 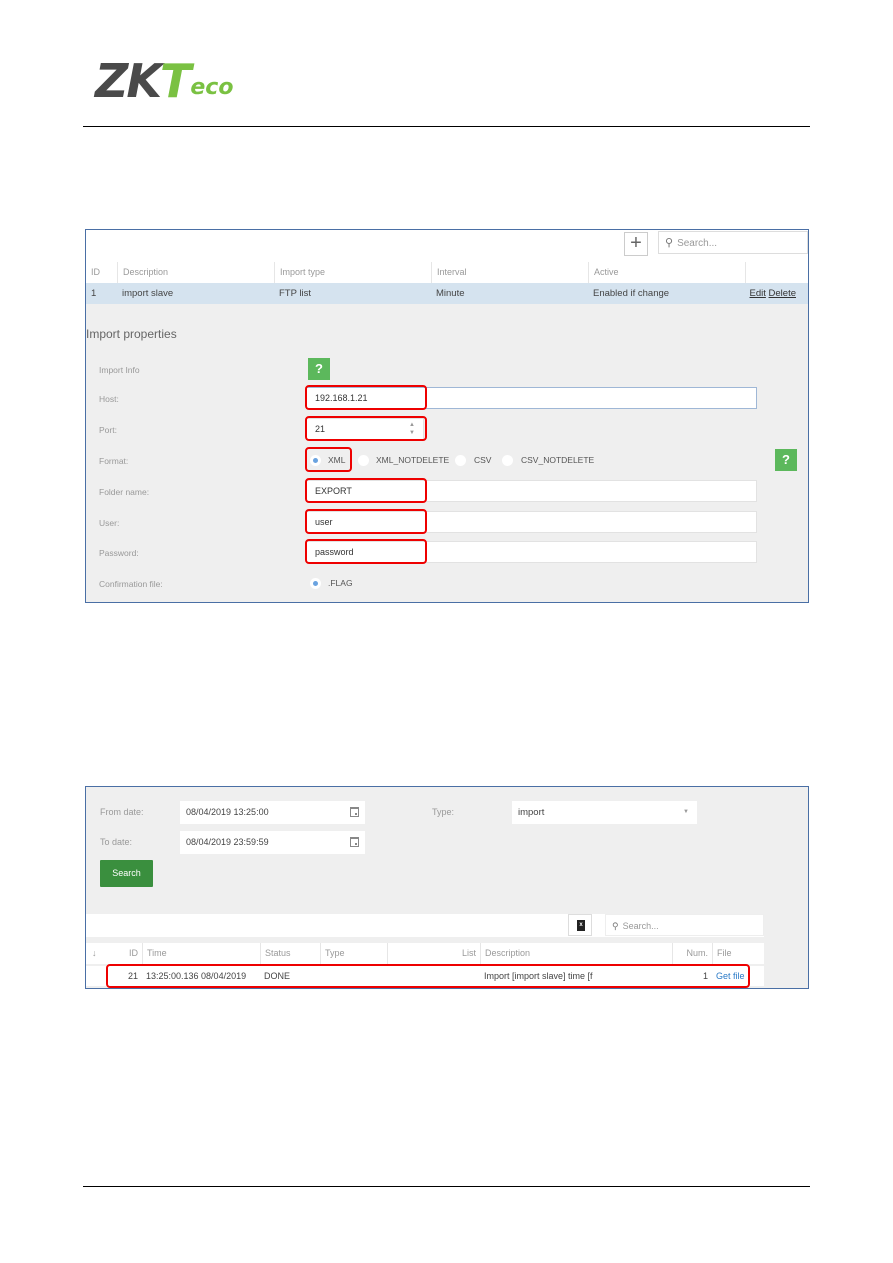 I want to click on format-help-button: ?, so click(x=786, y=460).